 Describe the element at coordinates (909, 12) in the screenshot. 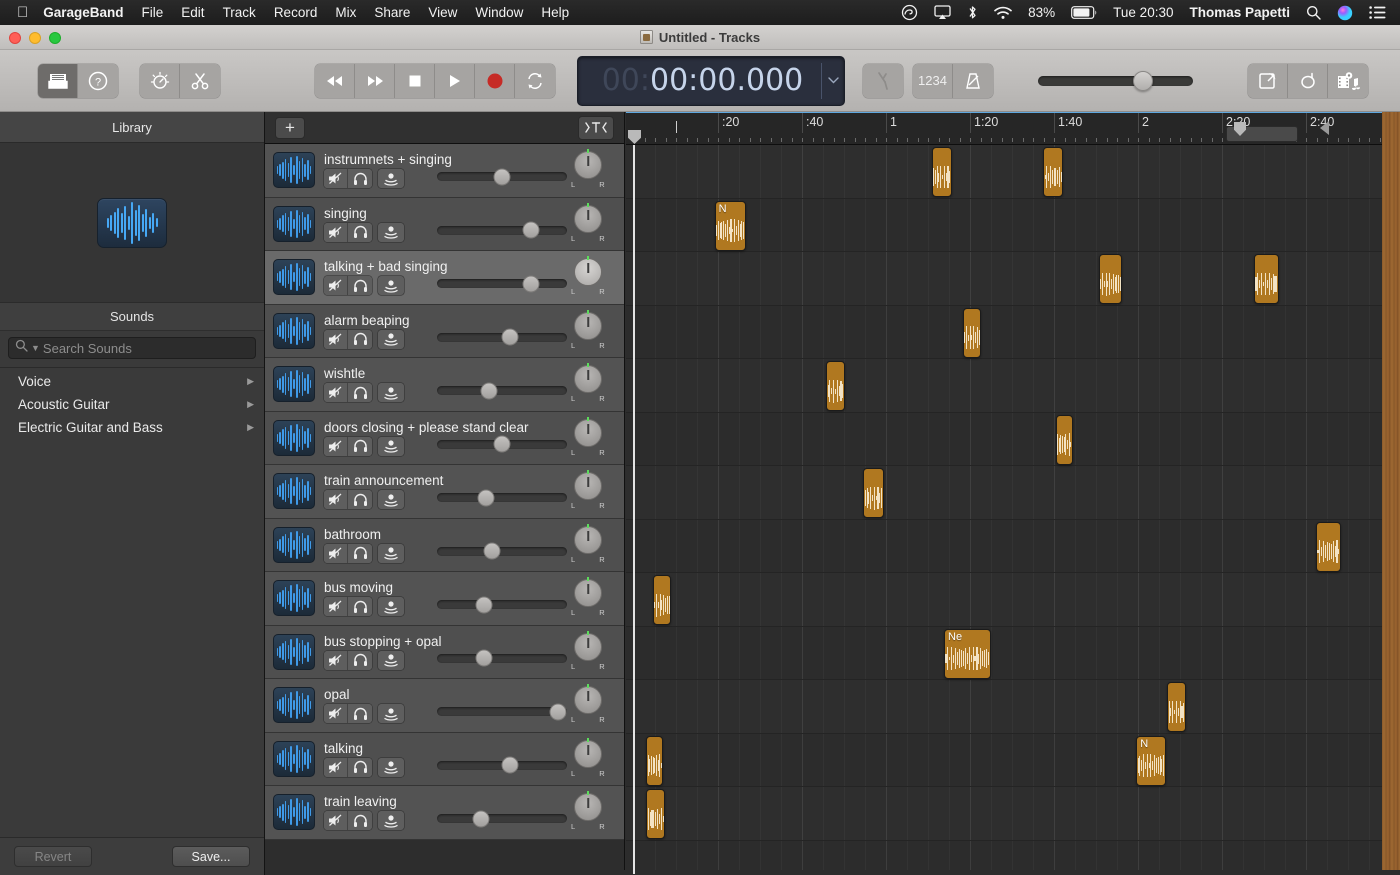

I see `creative-cloud-icon` at that location.